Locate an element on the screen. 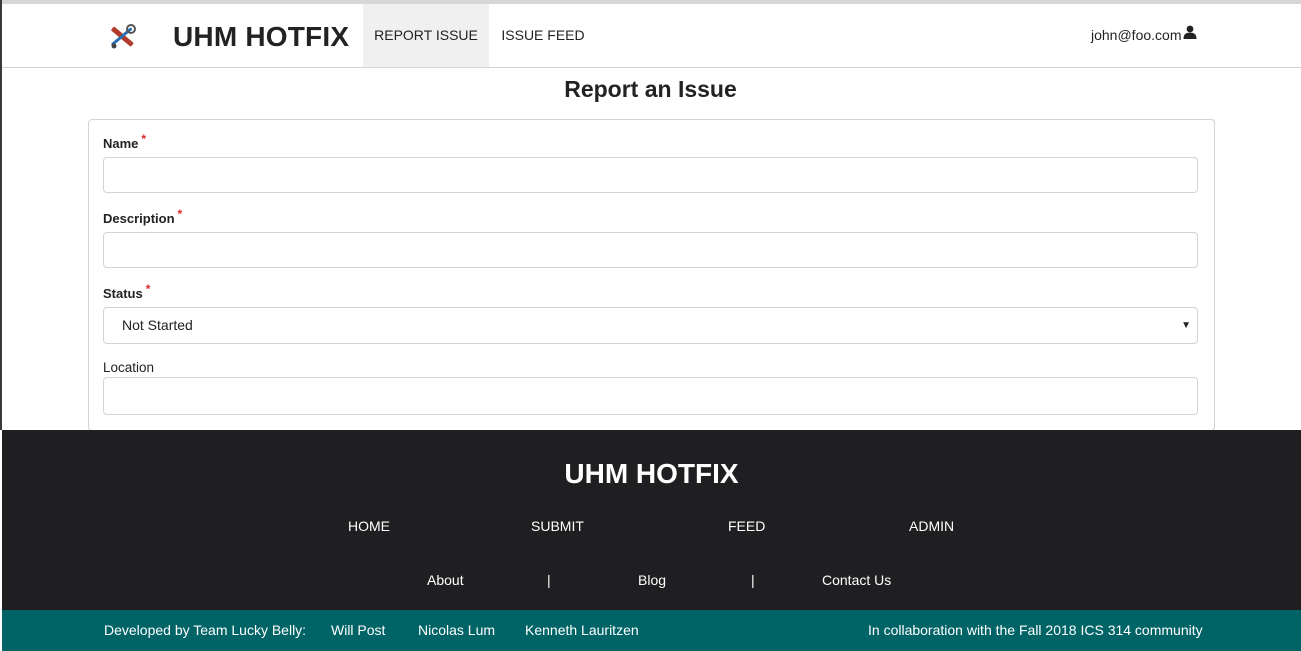 The image size is (1301, 651). description-label: Description * is located at coordinates (142, 216).